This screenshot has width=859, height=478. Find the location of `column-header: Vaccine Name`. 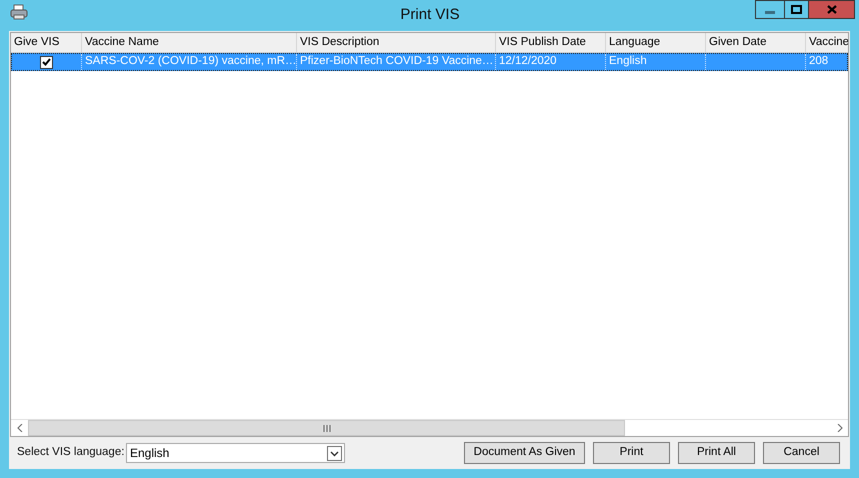

column-header: Vaccine Name is located at coordinates (189, 43).